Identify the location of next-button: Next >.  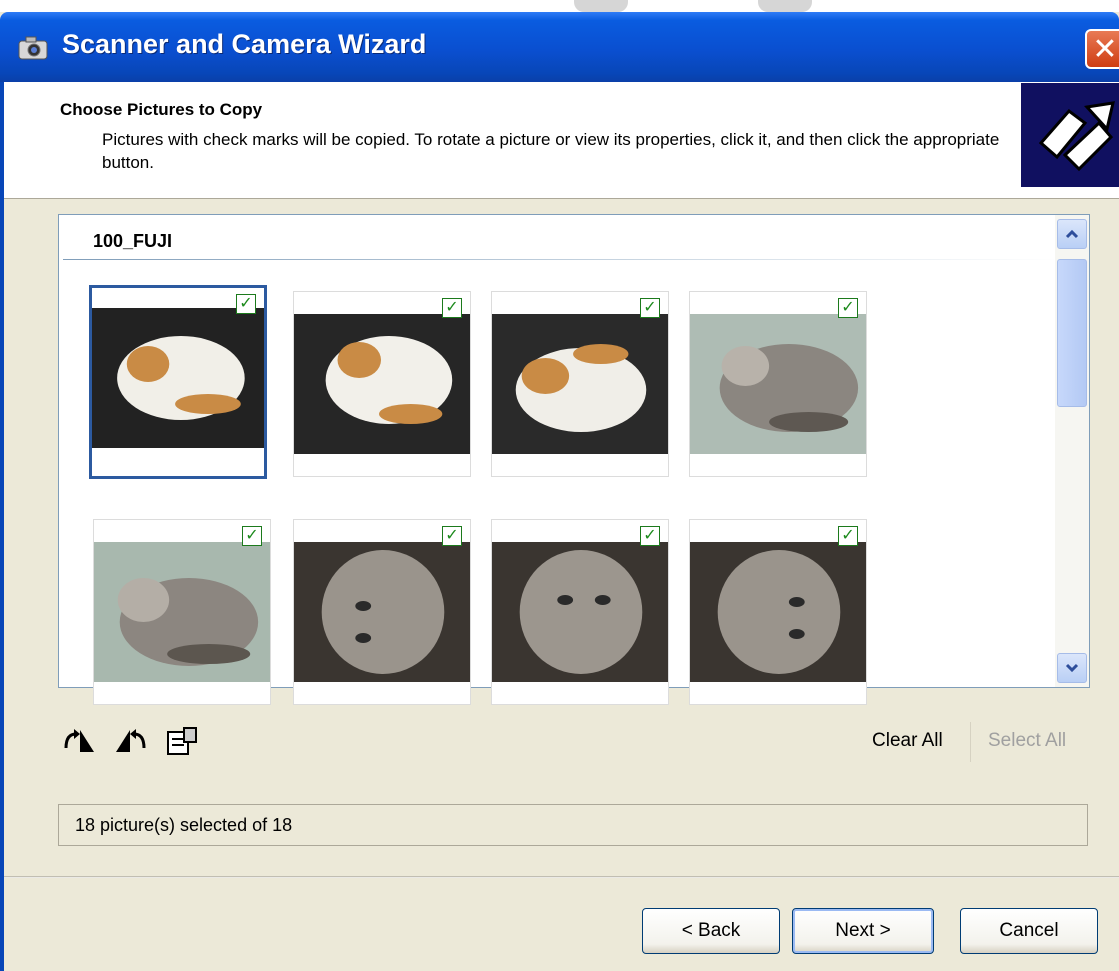
(863, 931).